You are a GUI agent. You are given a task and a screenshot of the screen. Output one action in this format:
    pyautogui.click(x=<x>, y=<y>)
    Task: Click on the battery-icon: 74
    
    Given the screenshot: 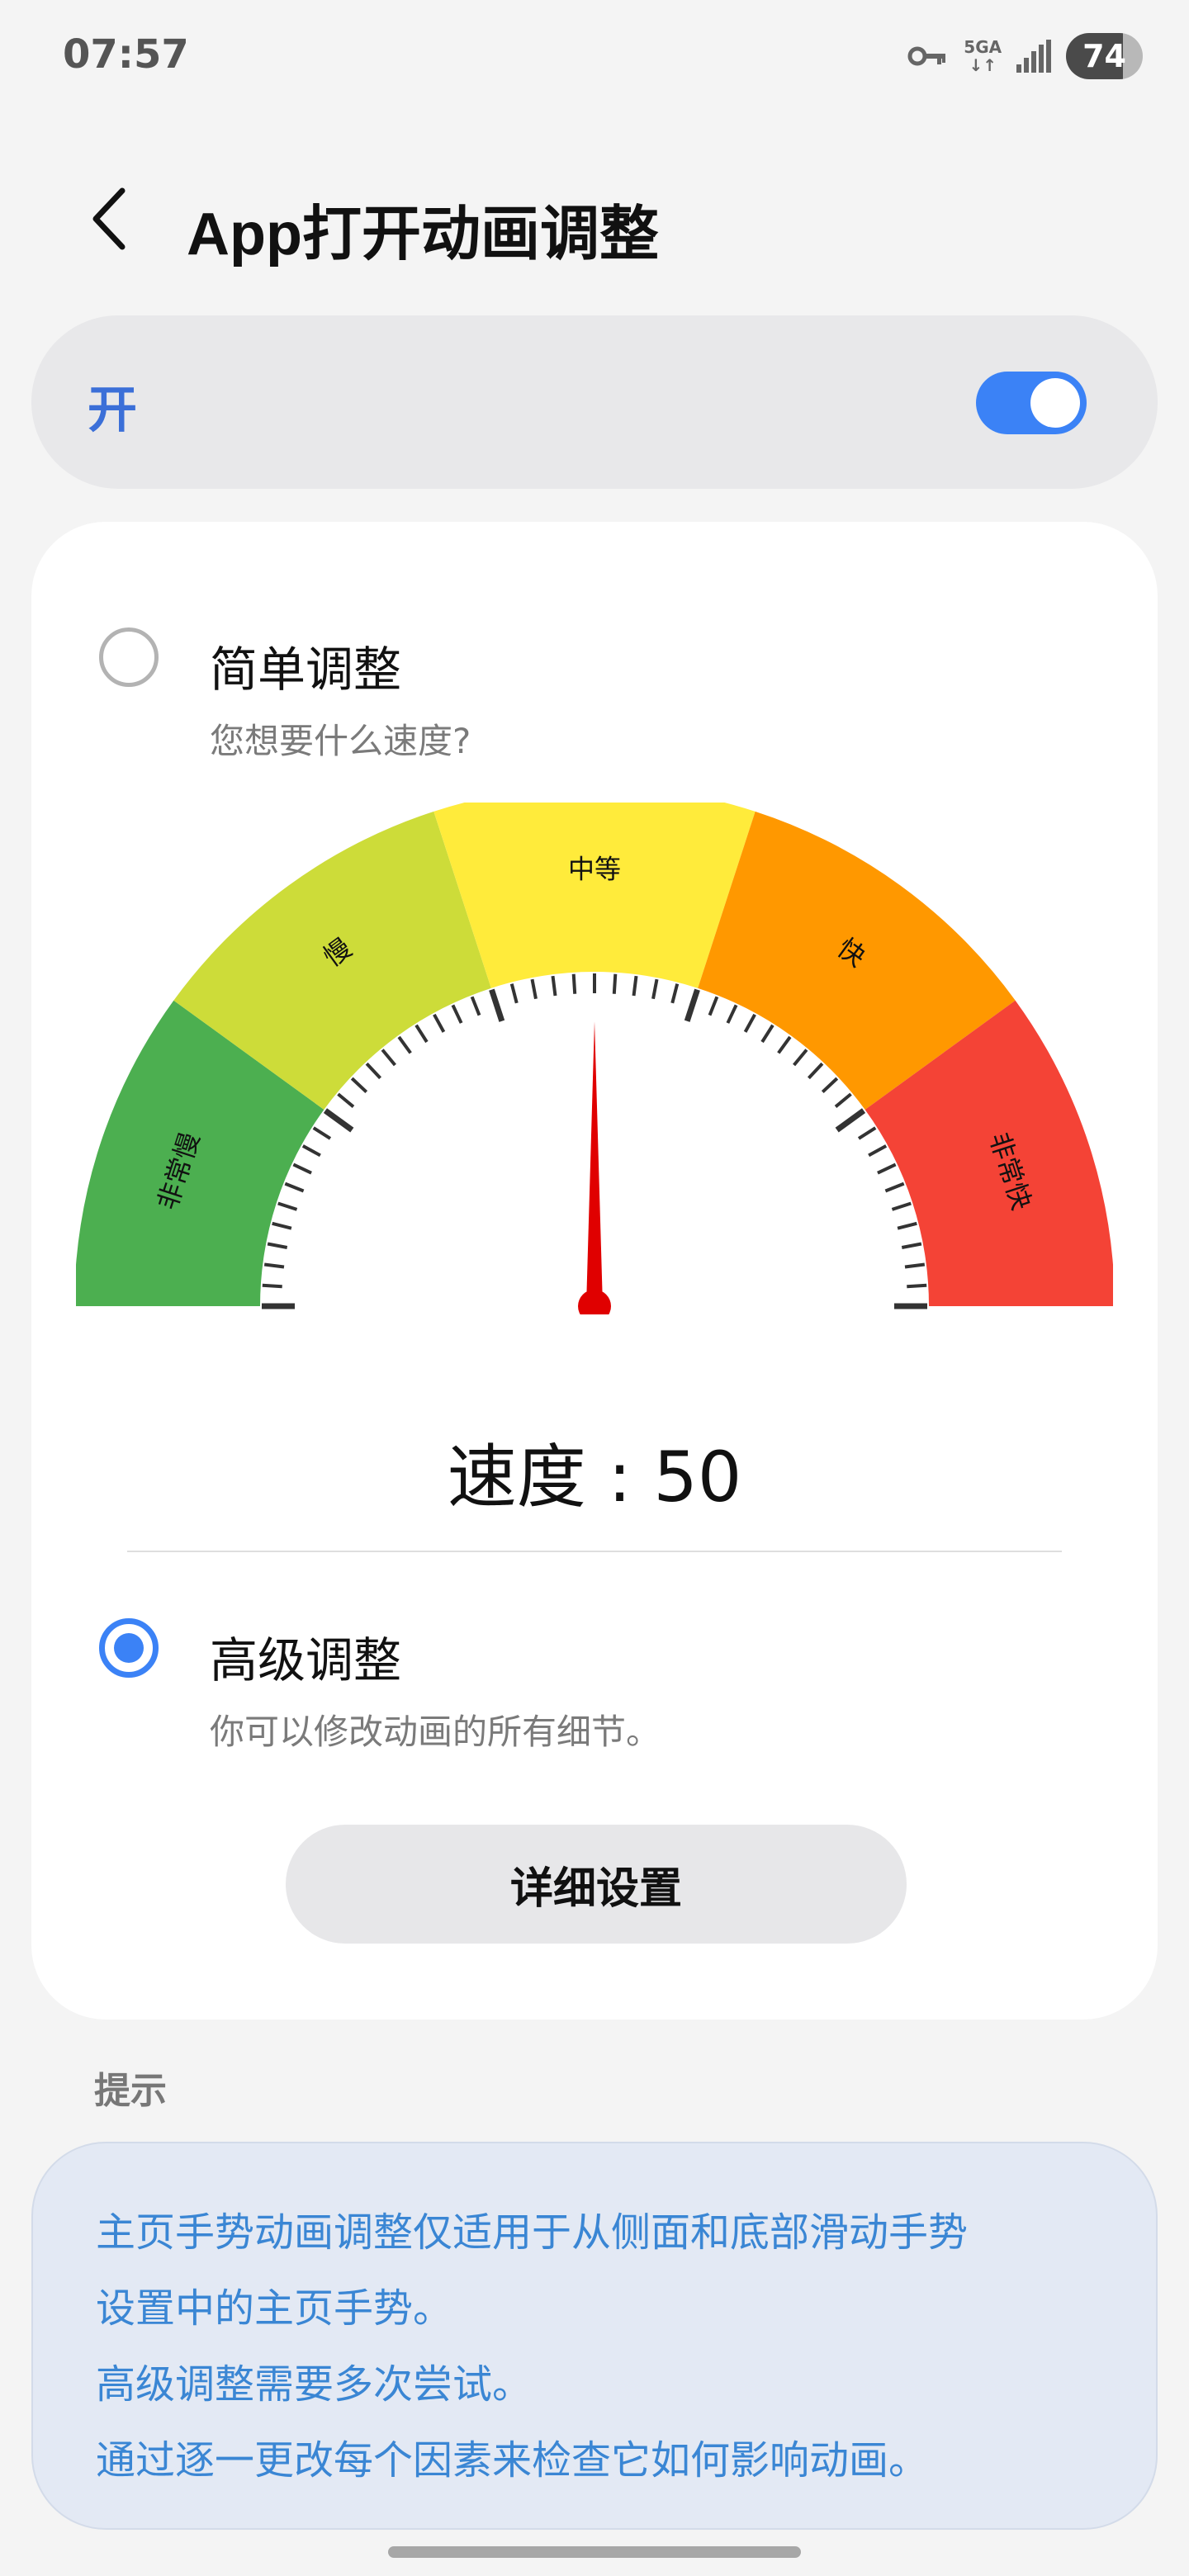 What is the action you would take?
    pyautogui.click(x=1104, y=56)
    